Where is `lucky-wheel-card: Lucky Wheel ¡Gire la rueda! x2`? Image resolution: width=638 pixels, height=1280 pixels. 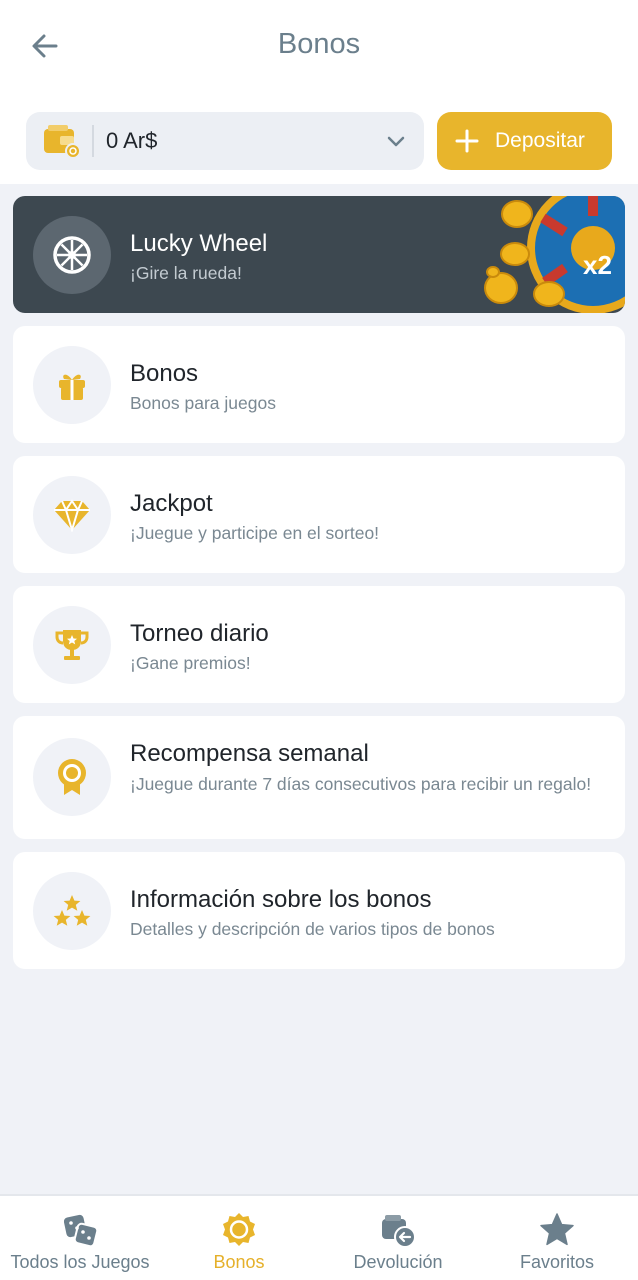
lucky-wheel-card: Lucky Wheel ¡Gire la rueda! x2 is located at coordinates (319, 254).